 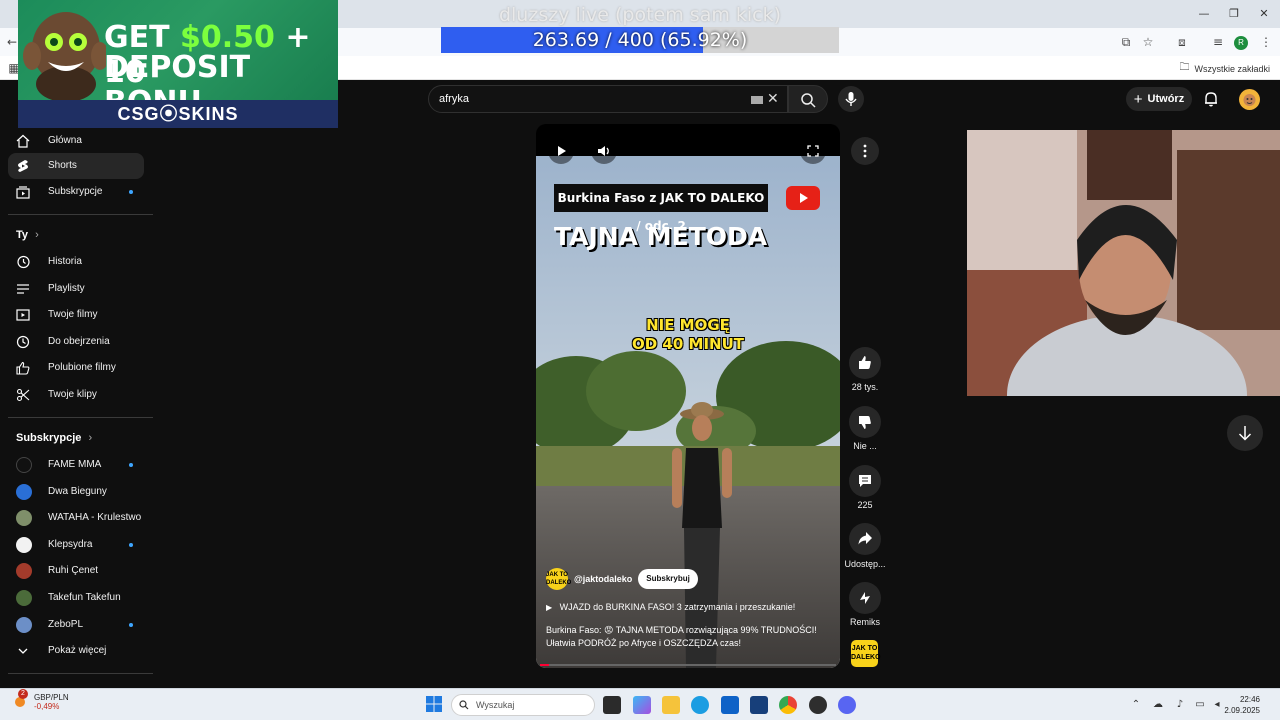 I want to click on you-section-heading: Ty ›, so click(x=27, y=235).